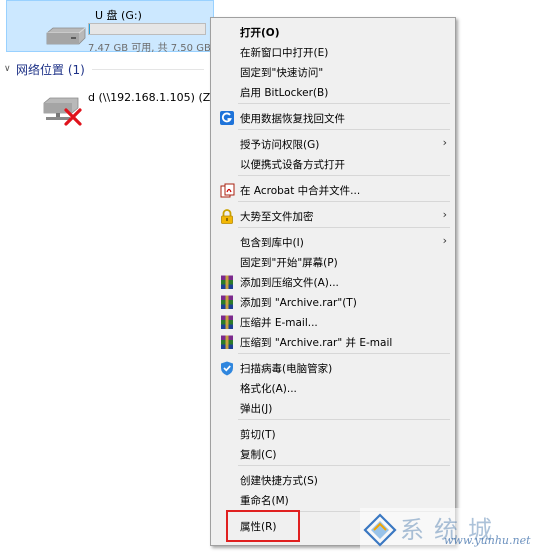  What do you see at coordinates (66, 36) in the screenshot?
I see `usb-drive-icon` at bounding box center [66, 36].